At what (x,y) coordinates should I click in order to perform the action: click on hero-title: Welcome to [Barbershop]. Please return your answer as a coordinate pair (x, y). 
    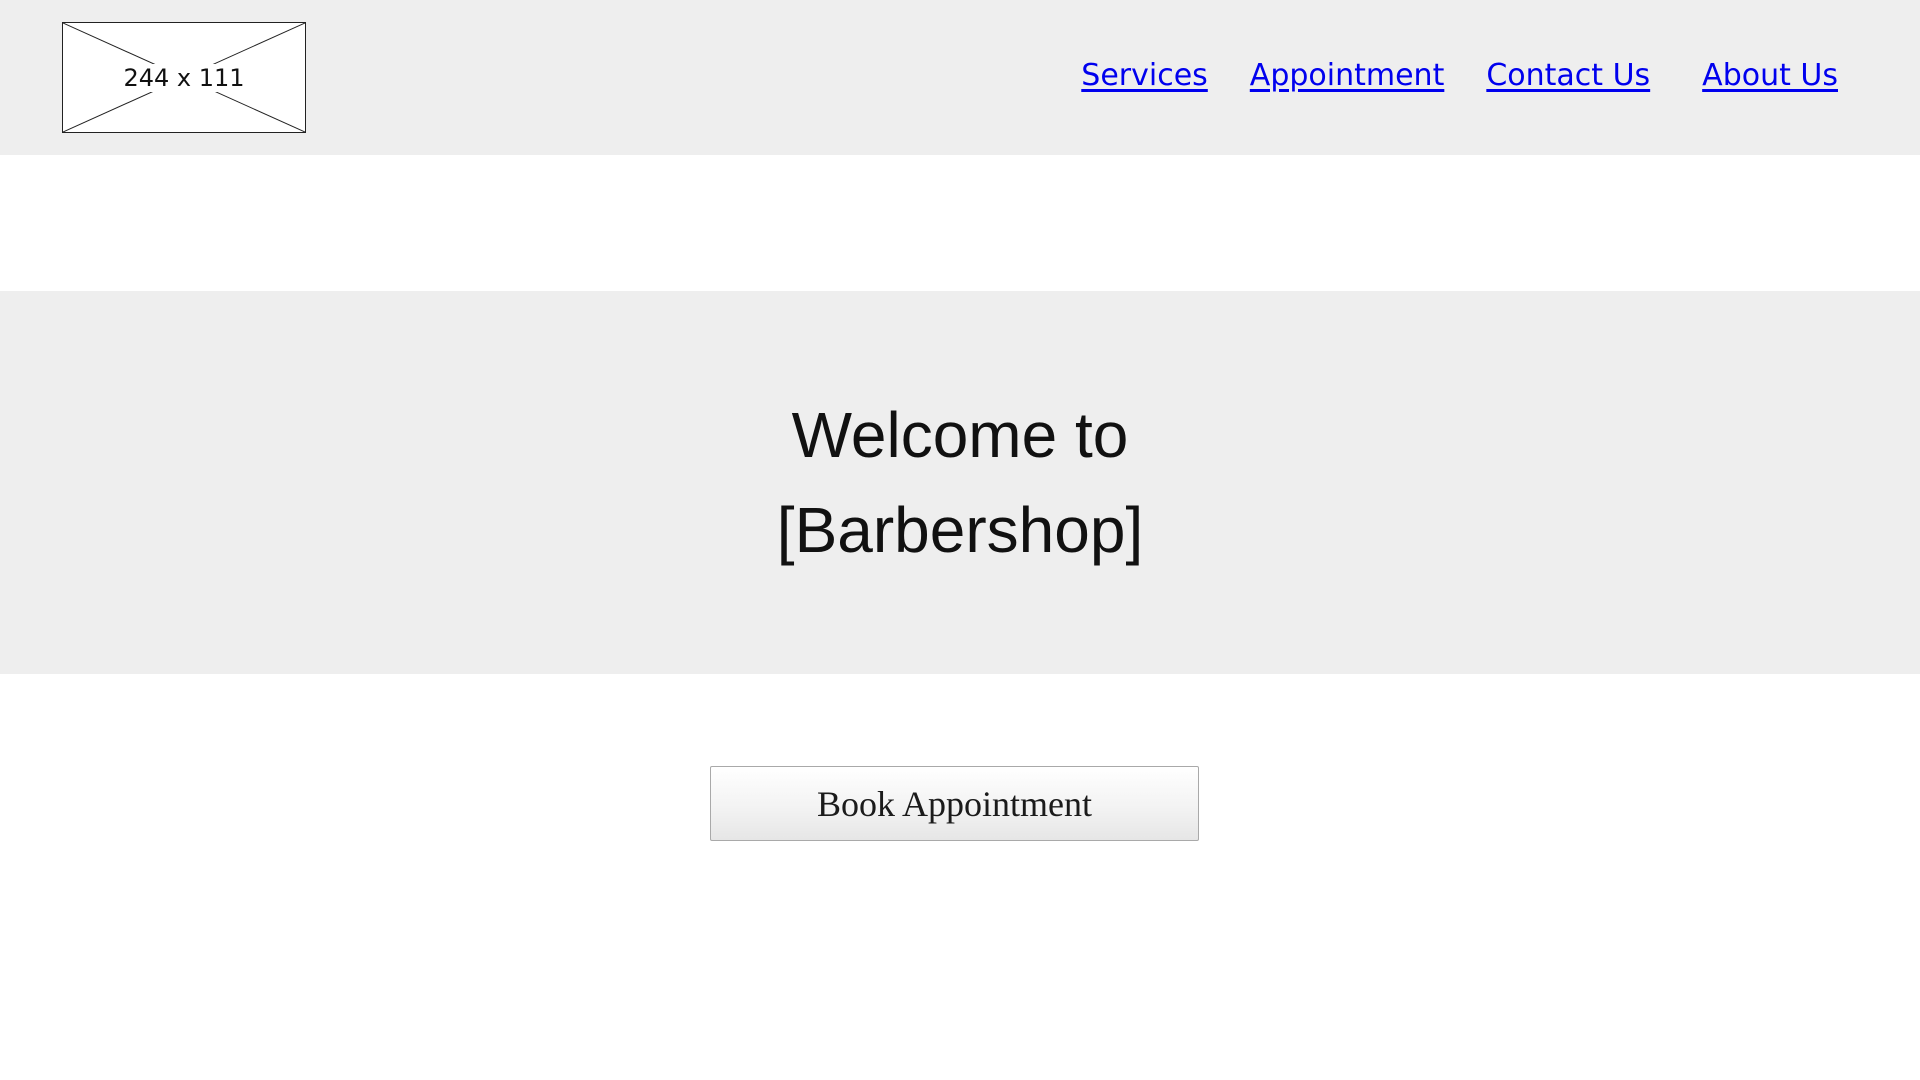
    Looking at the image, I should click on (960, 482).